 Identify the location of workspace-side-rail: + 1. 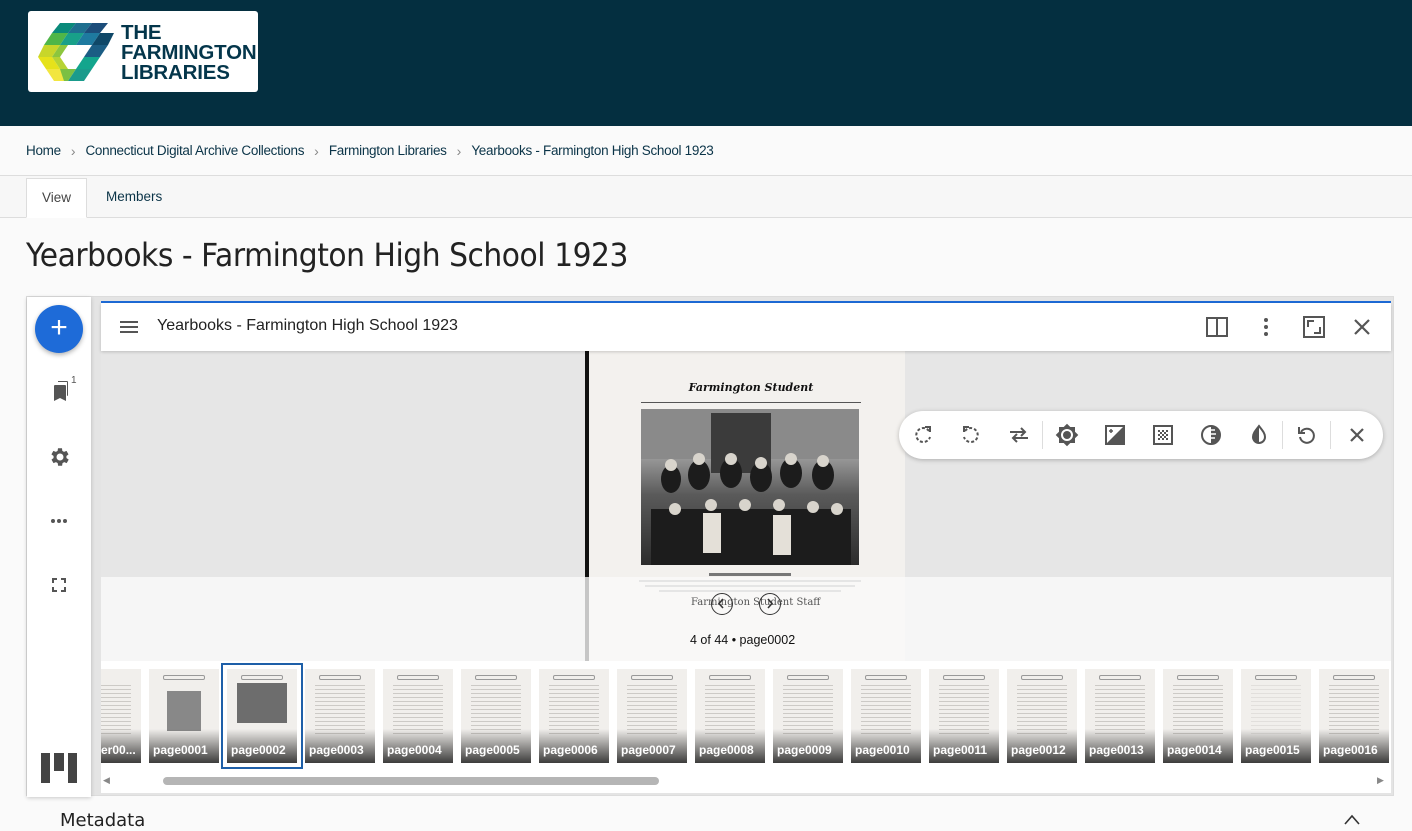
(59, 547).